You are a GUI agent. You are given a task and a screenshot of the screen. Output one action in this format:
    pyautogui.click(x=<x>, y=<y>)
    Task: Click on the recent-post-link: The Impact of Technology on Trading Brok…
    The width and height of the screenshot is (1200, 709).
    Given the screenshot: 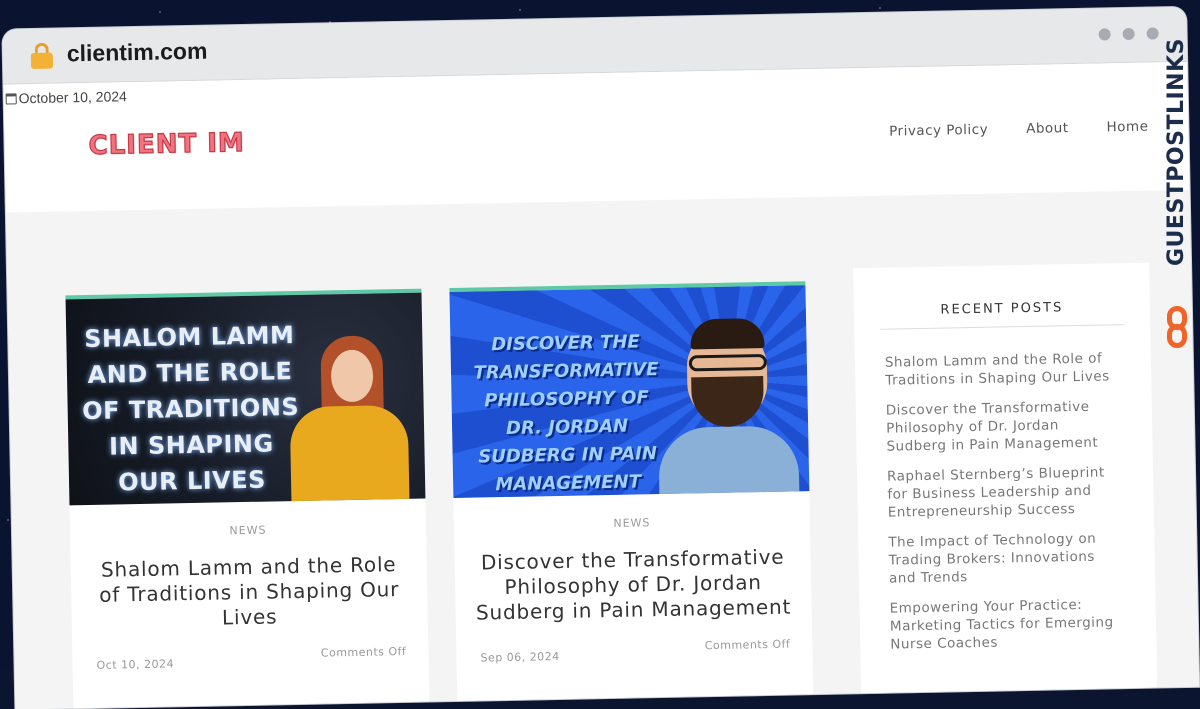 What is the action you would take?
    pyautogui.click(x=1006, y=558)
    